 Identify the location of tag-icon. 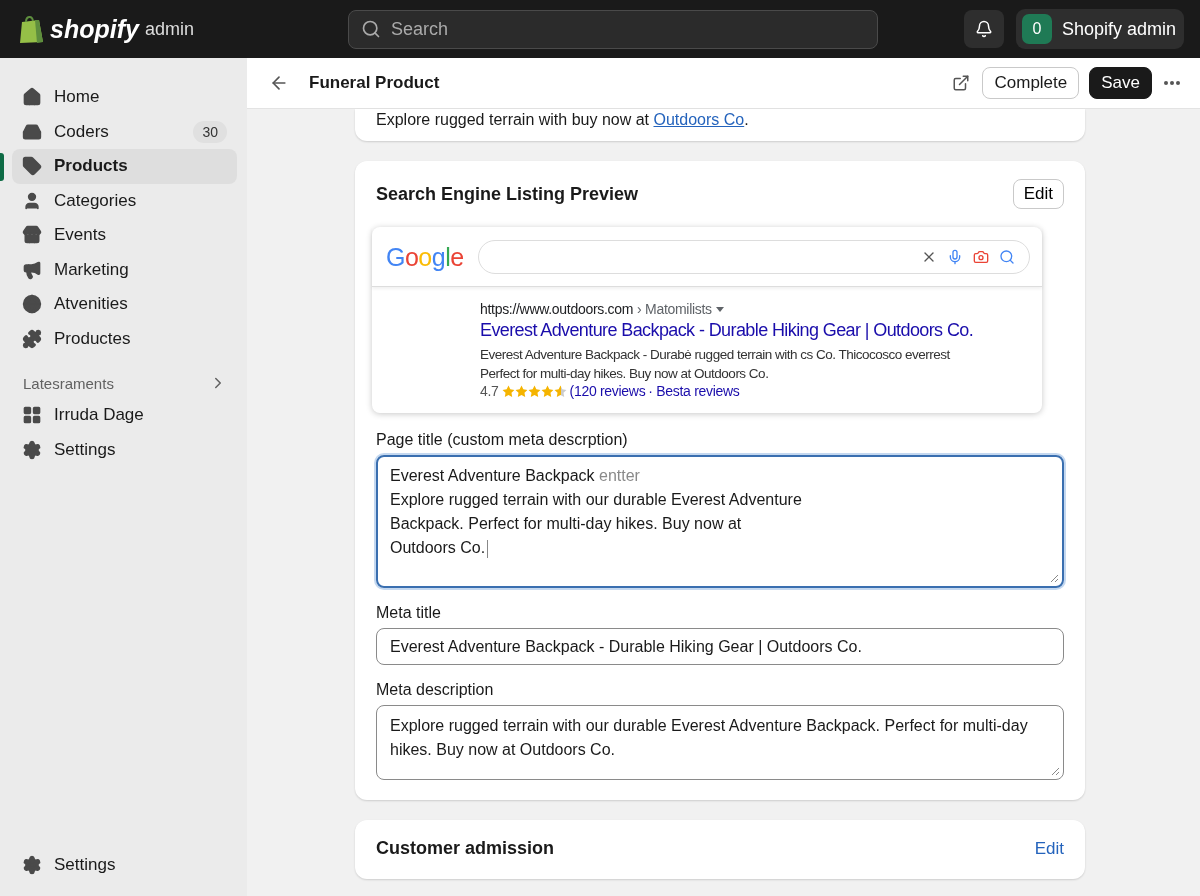
(32, 166).